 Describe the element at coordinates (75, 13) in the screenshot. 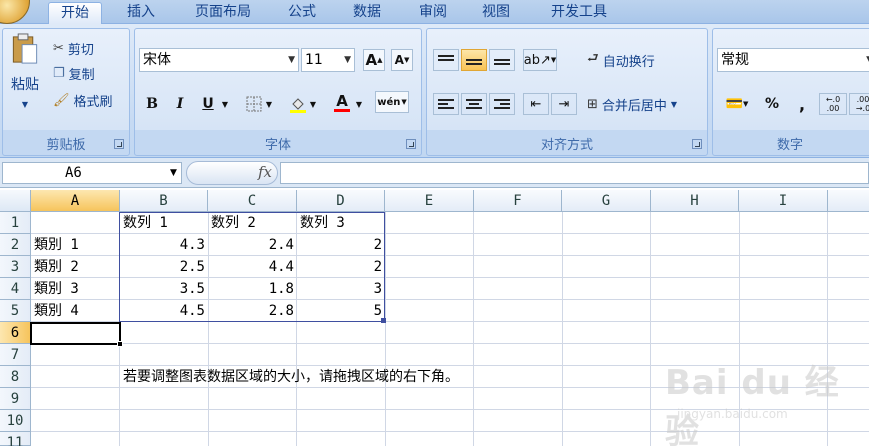

I see `tab-home: 开始` at that location.